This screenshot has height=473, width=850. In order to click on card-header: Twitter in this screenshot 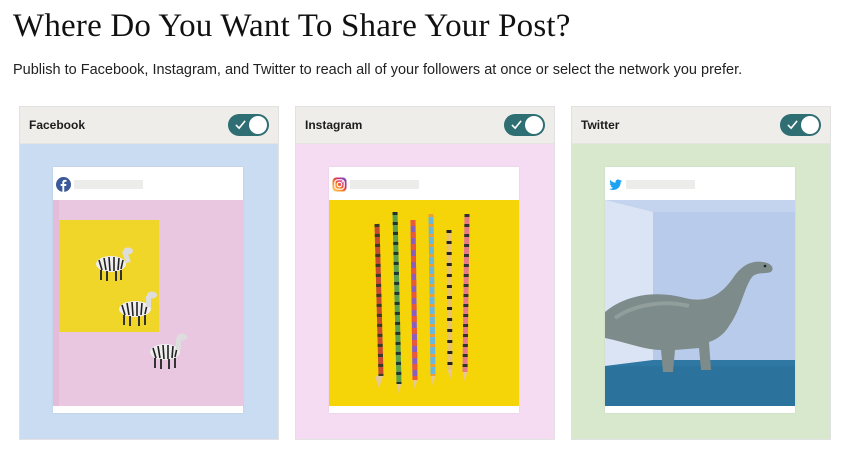, I will do `click(701, 125)`.